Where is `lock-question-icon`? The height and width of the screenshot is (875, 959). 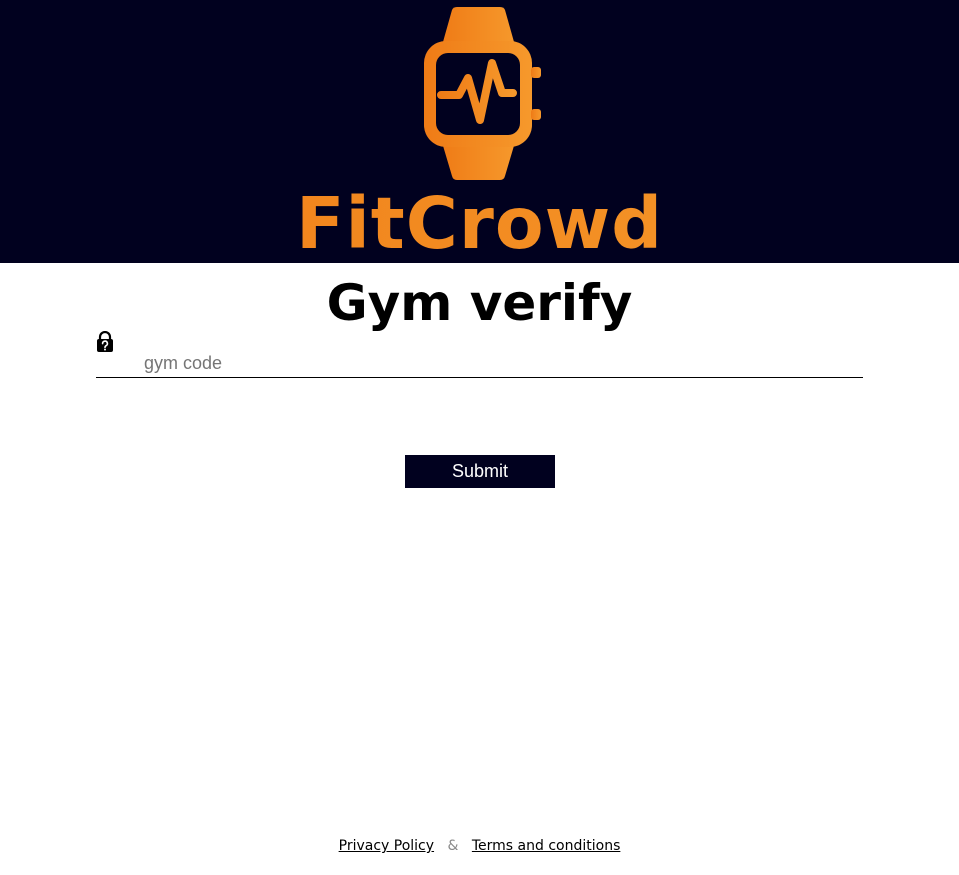
lock-question-icon is located at coordinates (105, 341).